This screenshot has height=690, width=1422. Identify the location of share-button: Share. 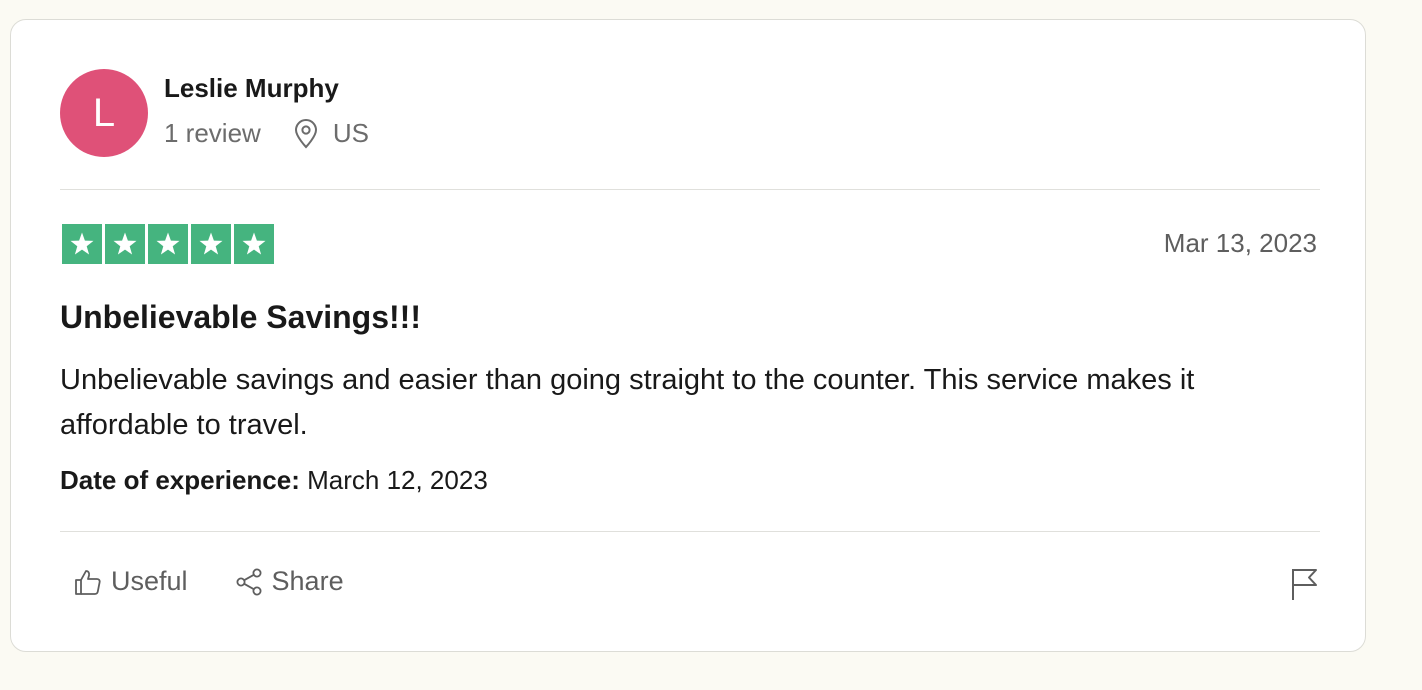
(289, 581).